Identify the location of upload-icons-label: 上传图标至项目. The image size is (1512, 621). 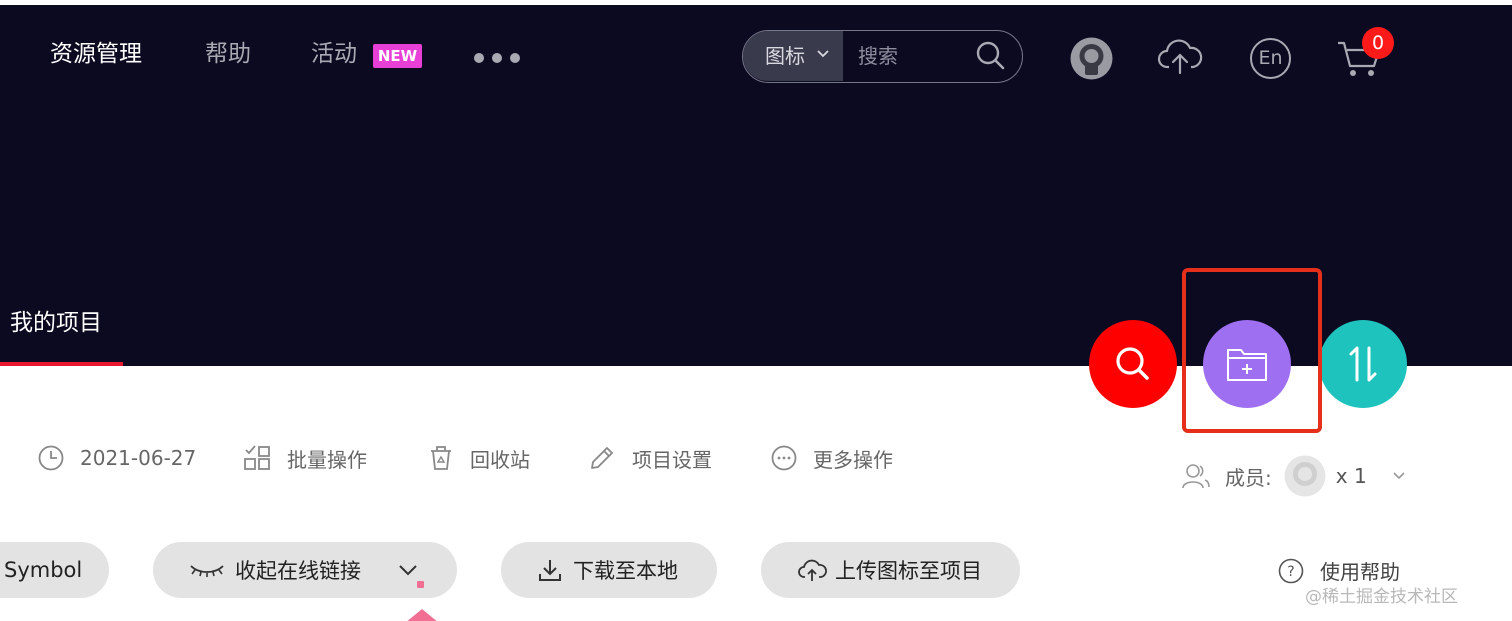
(908, 571).